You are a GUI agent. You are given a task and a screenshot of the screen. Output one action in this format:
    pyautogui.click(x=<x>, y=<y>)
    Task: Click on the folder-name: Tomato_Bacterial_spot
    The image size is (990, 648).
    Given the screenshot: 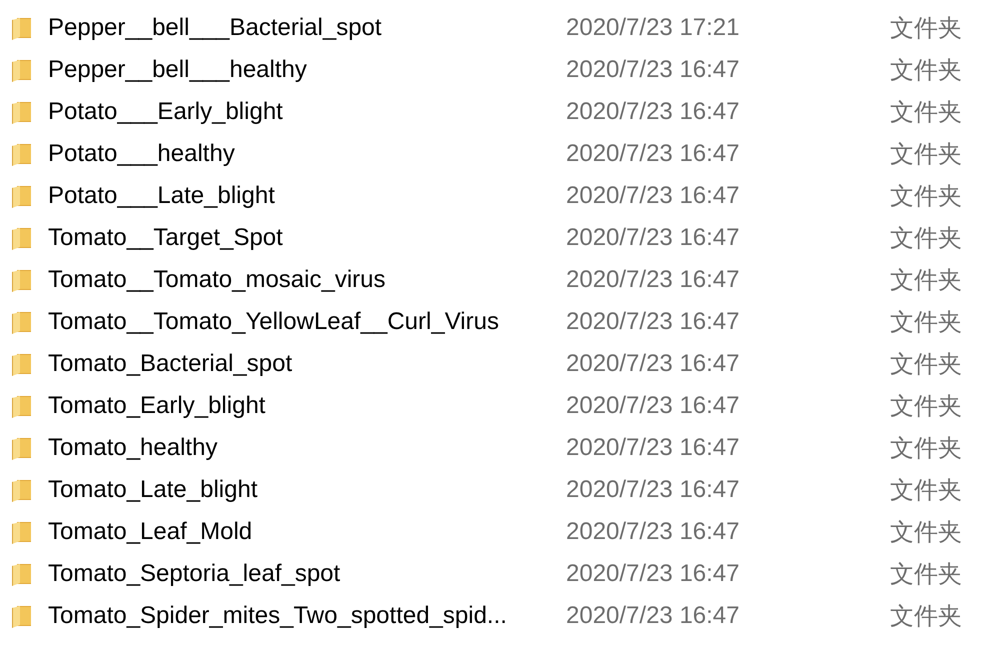 What is the action you would take?
    pyautogui.click(x=170, y=364)
    